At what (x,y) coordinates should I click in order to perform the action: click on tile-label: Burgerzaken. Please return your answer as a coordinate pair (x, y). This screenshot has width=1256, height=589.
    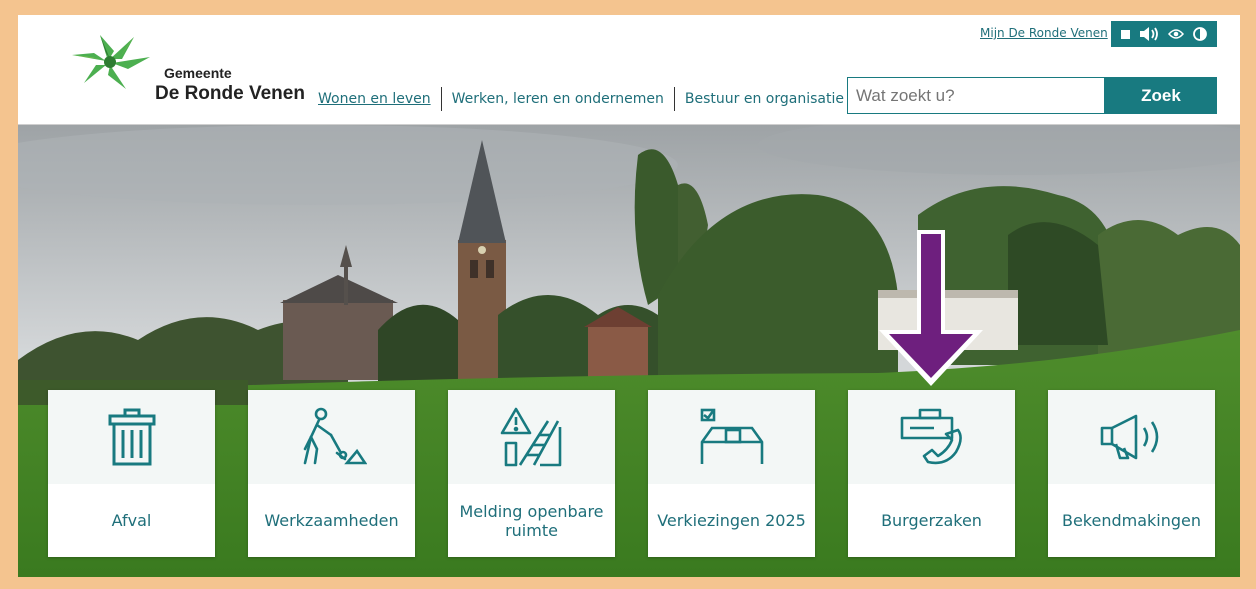
    Looking at the image, I should click on (931, 520).